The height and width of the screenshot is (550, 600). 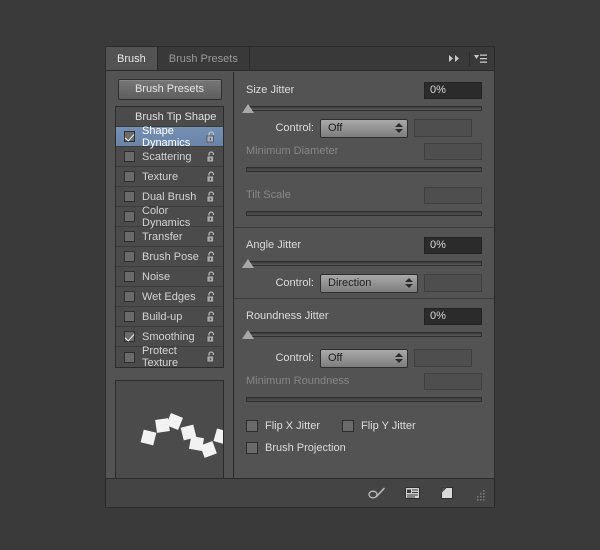 What do you see at coordinates (364, 90) in the screenshot?
I see `size-jitter-row: Size Jitter 0%` at bounding box center [364, 90].